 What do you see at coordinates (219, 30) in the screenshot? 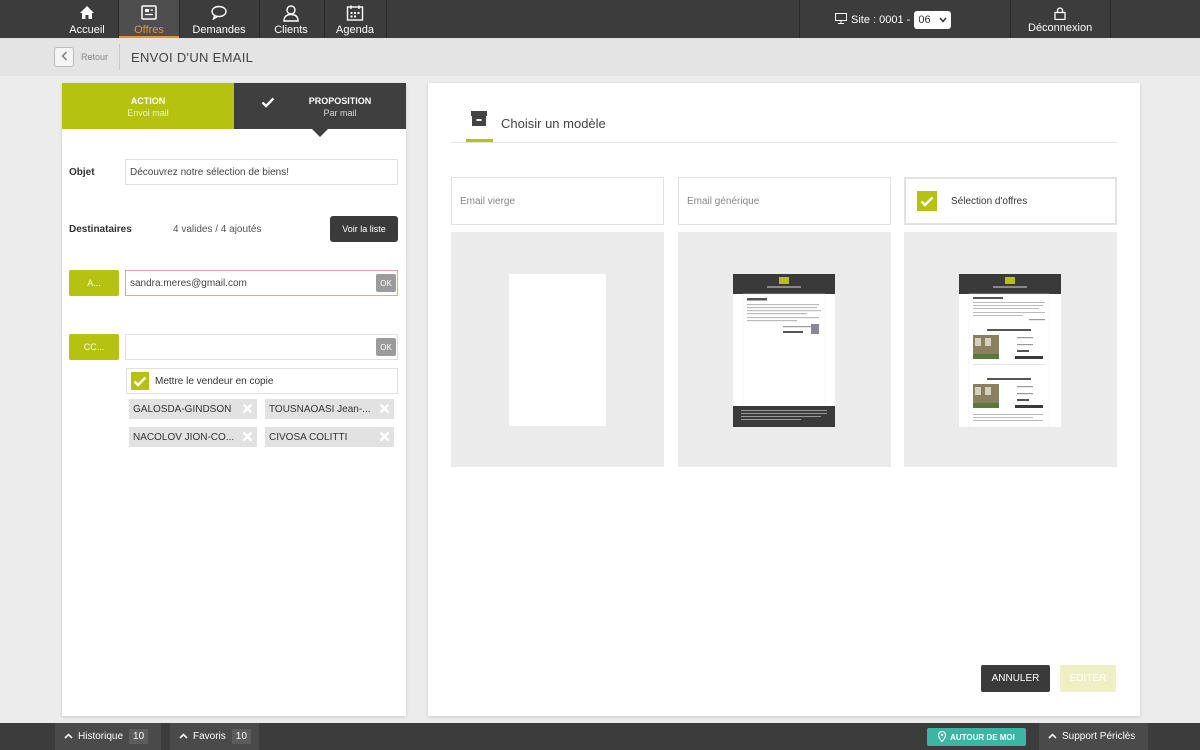
I see `nav-demandes-label: Demandes` at bounding box center [219, 30].